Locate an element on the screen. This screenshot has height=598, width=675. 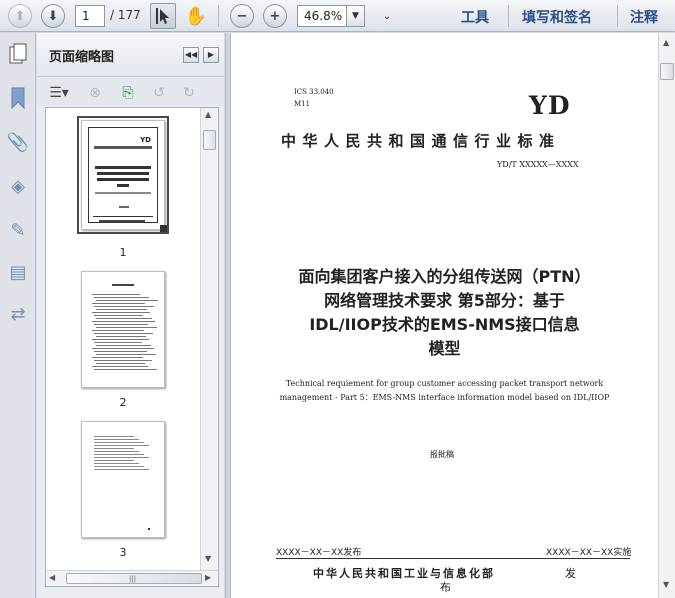
zoom-level-input: 46.8% is located at coordinates (322, 16).